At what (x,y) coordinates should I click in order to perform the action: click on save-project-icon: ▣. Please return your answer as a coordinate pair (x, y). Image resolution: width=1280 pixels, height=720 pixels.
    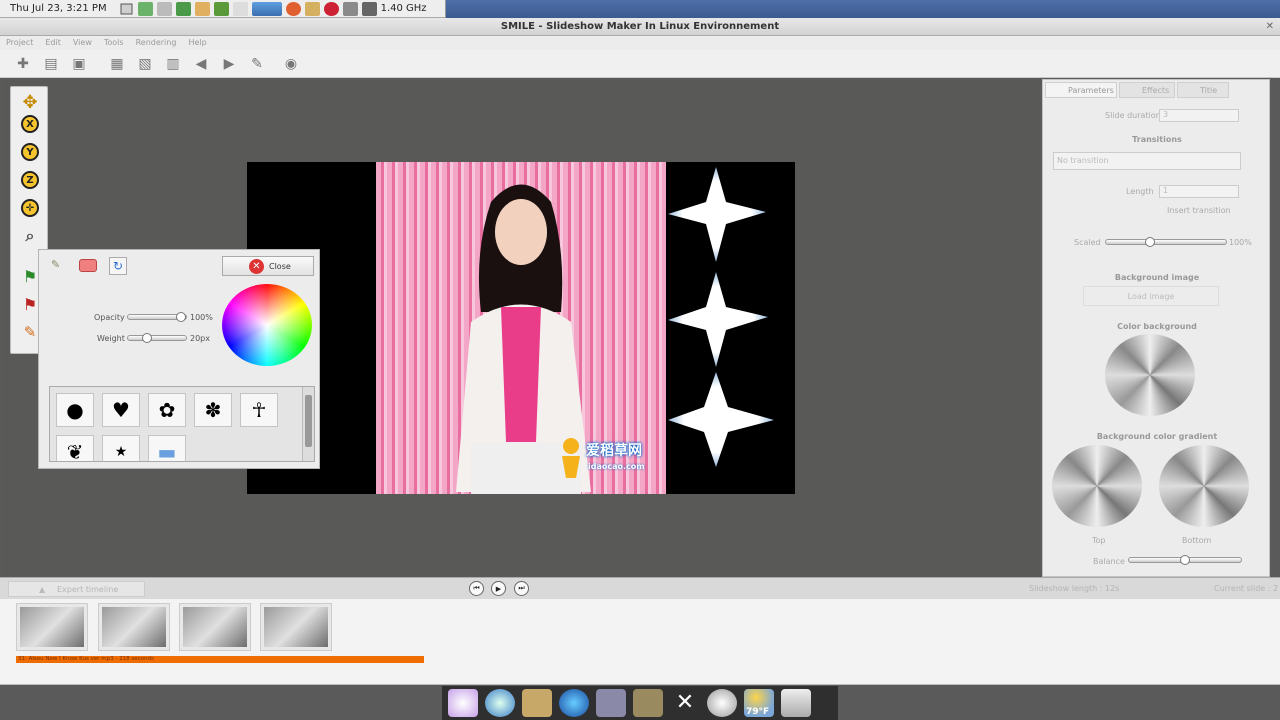
    Looking at the image, I should click on (79, 64).